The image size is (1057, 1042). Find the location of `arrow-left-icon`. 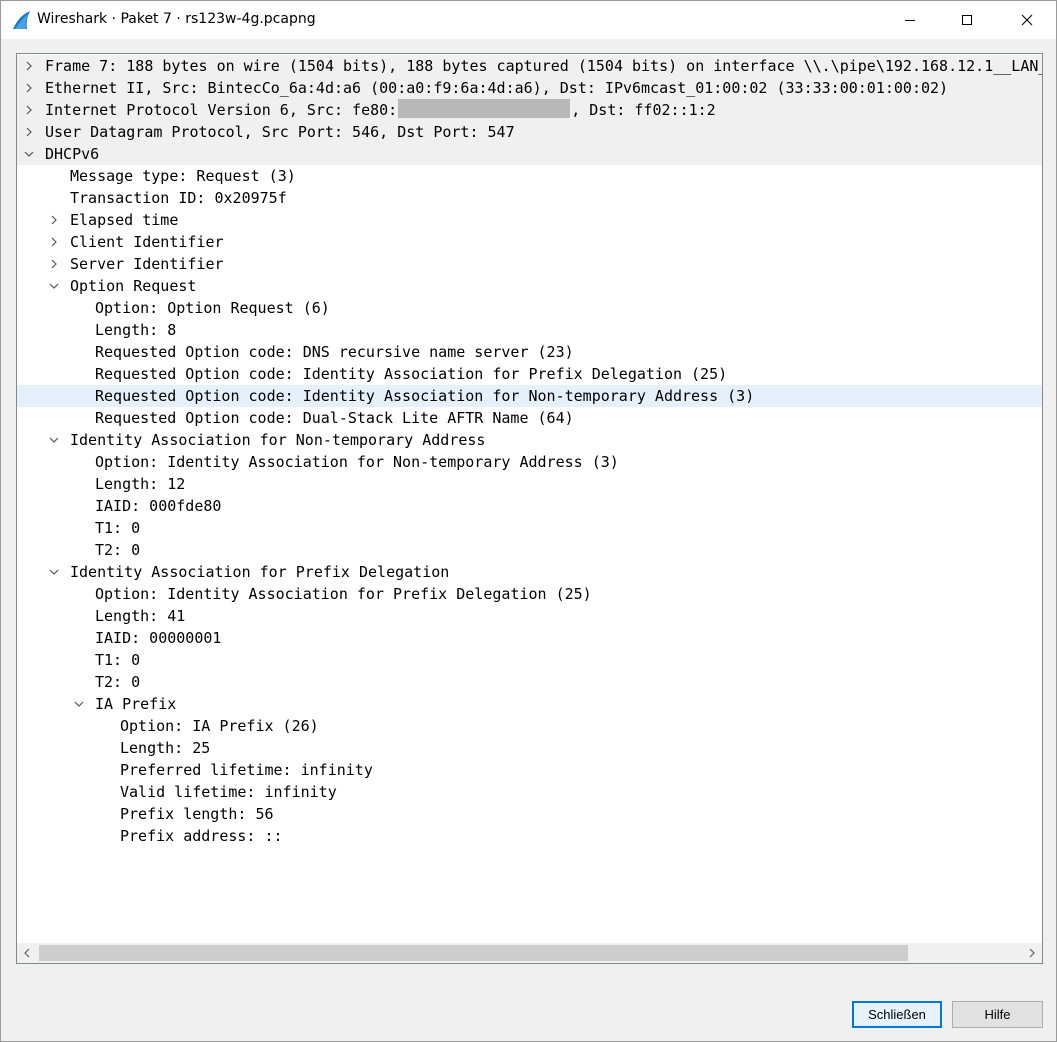

arrow-left-icon is located at coordinates (27, 953).